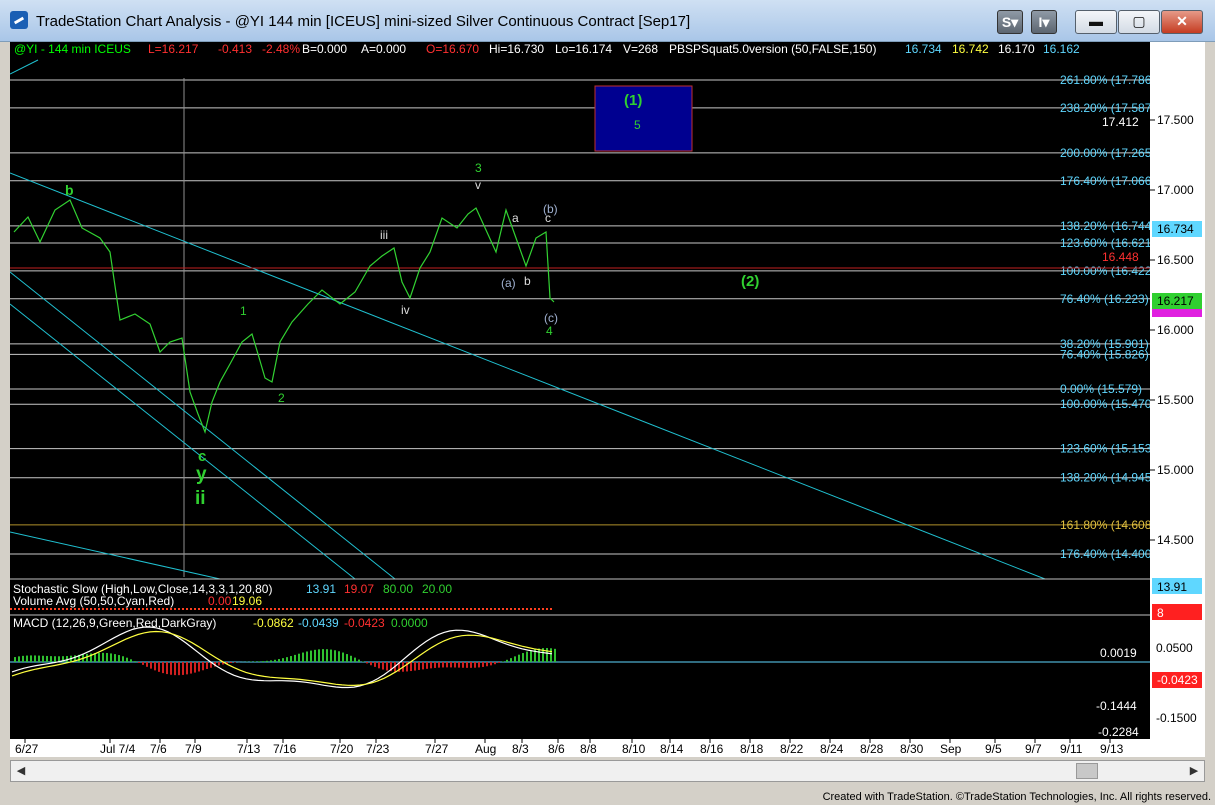 The height and width of the screenshot is (805, 1215). I want to click on wave-label-2: 2, so click(281, 398).